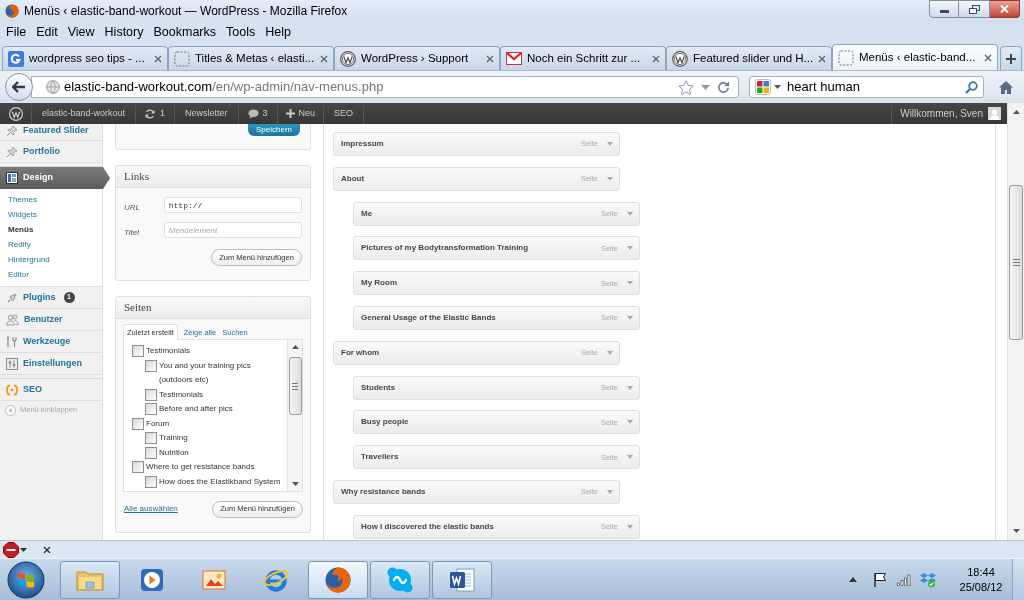 The height and width of the screenshot is (600, 1024). What do you see at coordinates (1018, 579) in the screenshot?
I see `show-desktop-button` at bounding box center [1018, 579].